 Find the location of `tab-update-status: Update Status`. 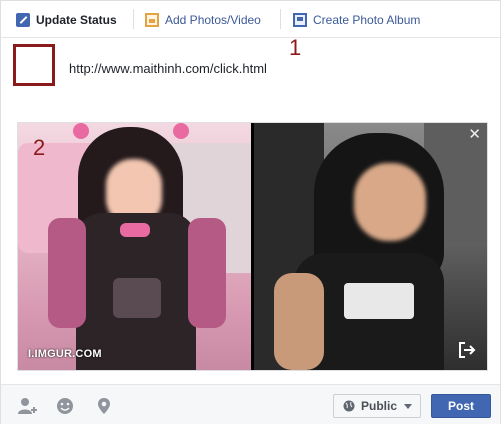

tab-update-status: Update Status is located at coordinates (66, 20).